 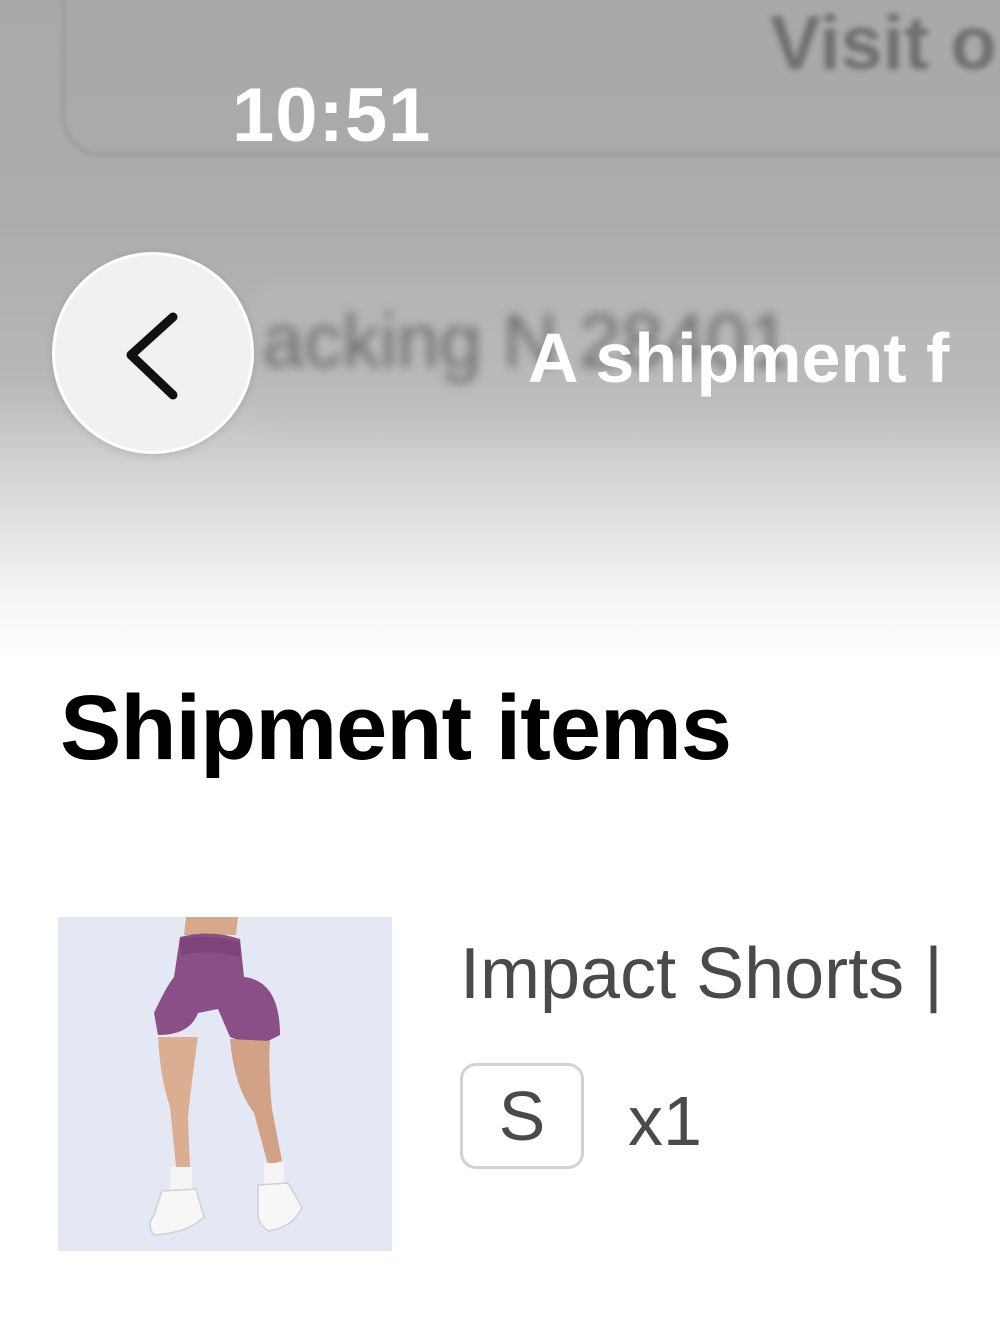 What do you see at coordinates (665, 1121) in the screenshot?
I see `item-quantity: x1` at bounding box center [665, 1121].